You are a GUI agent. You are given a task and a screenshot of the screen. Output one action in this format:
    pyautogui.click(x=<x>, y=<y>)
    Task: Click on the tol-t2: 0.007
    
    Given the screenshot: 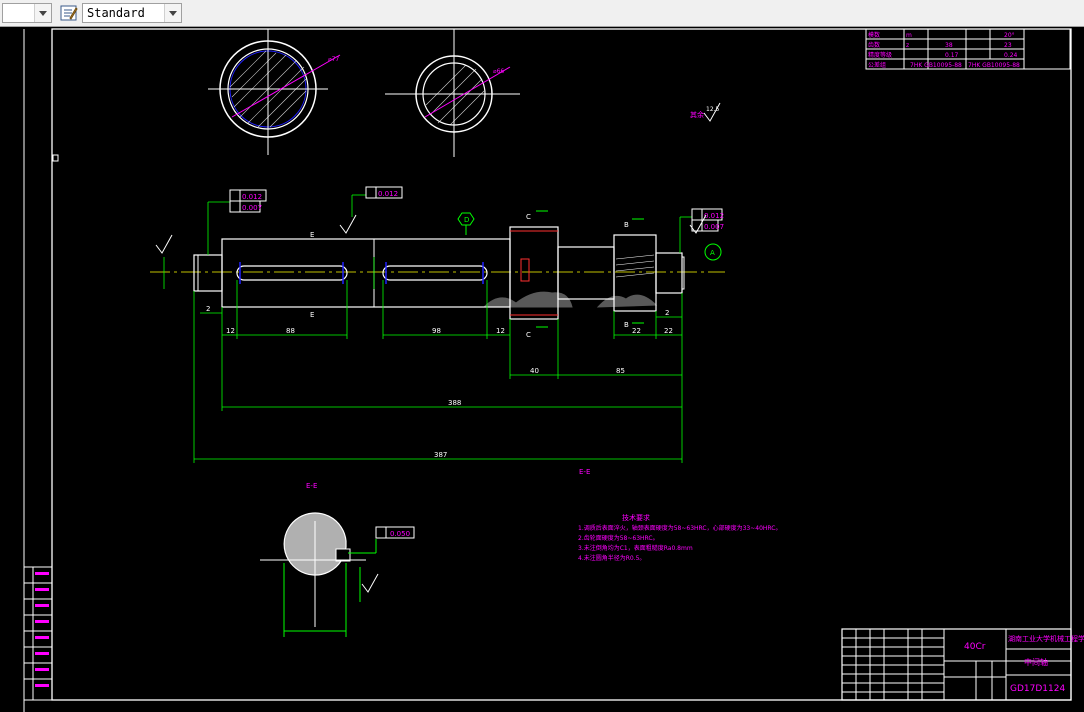 What is the action you would take?
    pyautogui.click(x=252, y=208)
    